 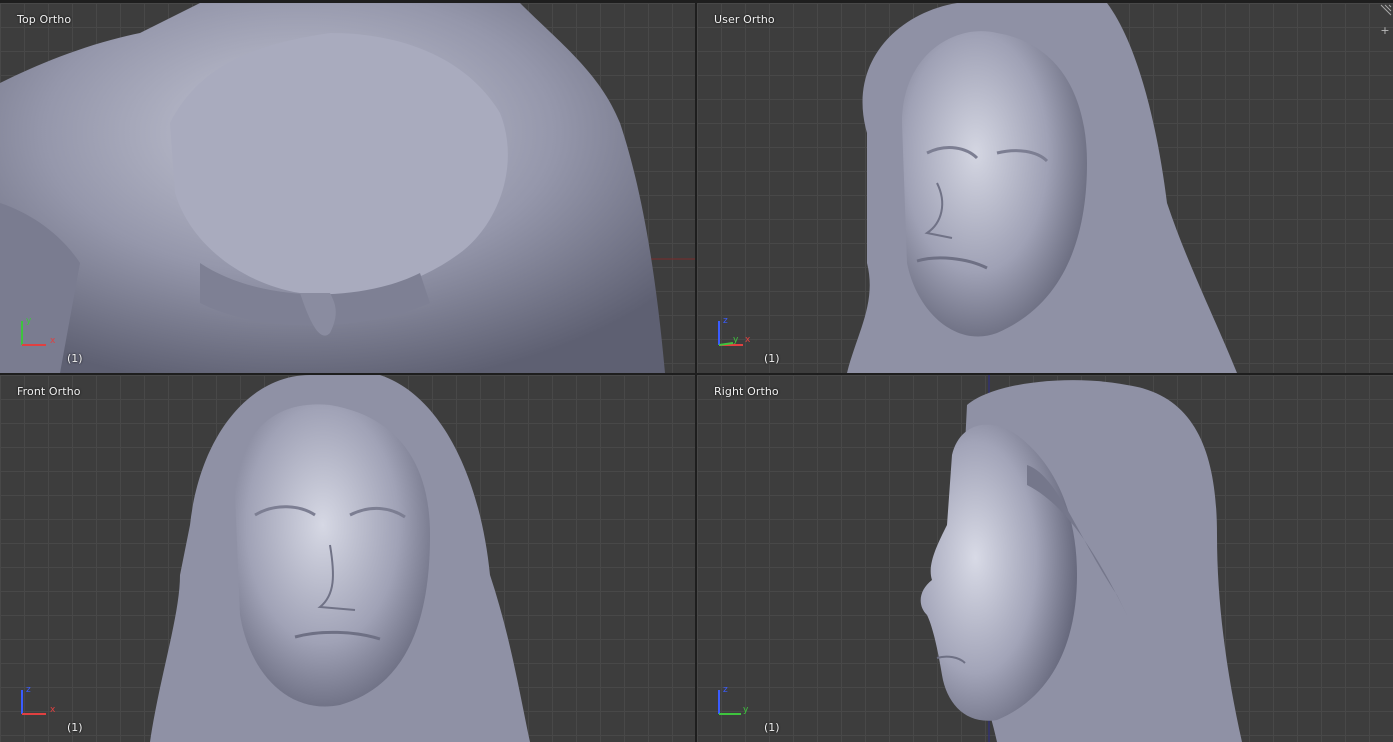 I want to click on viewport-split-icon, so click(x=1386, y=10).